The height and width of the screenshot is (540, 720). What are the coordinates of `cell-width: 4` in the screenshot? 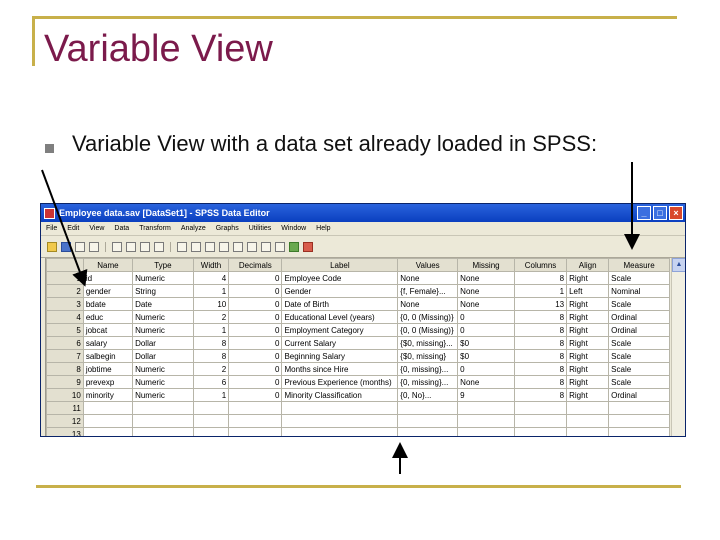 It's located at (211, 278).